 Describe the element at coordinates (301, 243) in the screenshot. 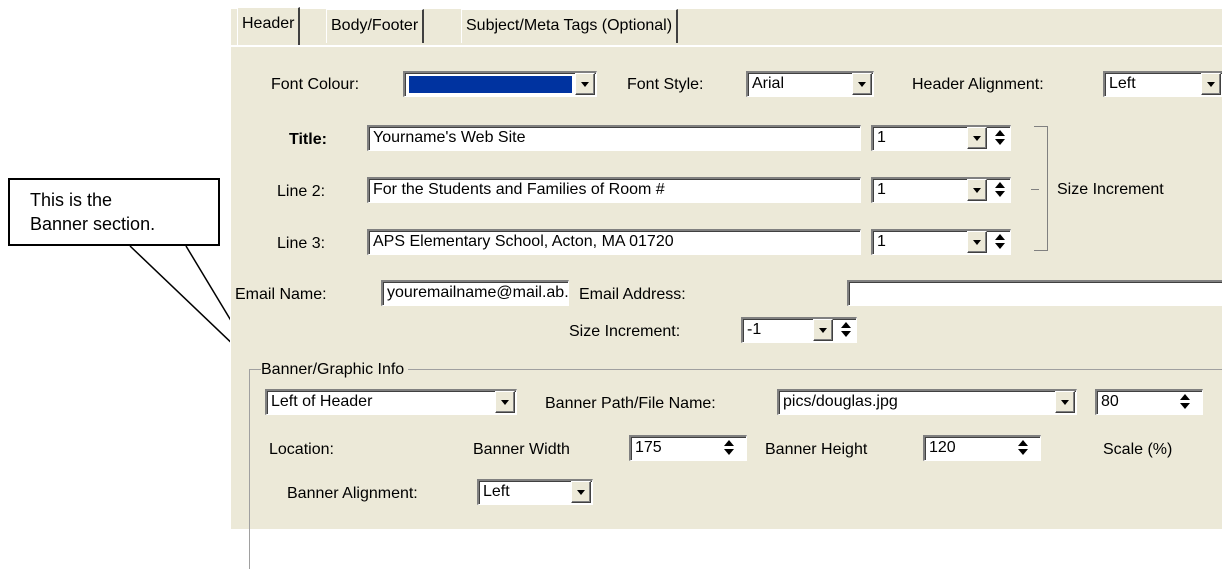

I see `line3-label: Line 3:` at that location.